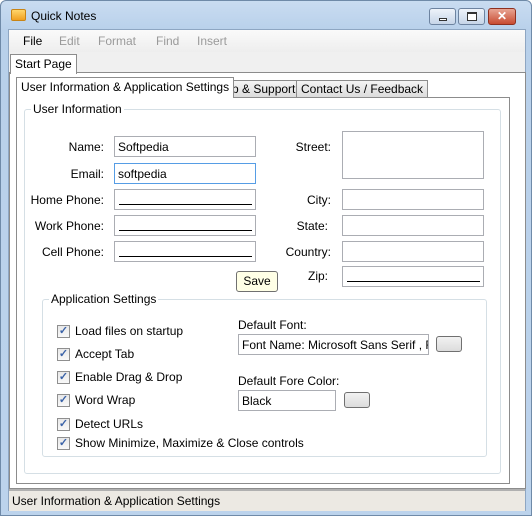 The image size is (532, 516). I want to click on choose-font-button, so click(449, 344).